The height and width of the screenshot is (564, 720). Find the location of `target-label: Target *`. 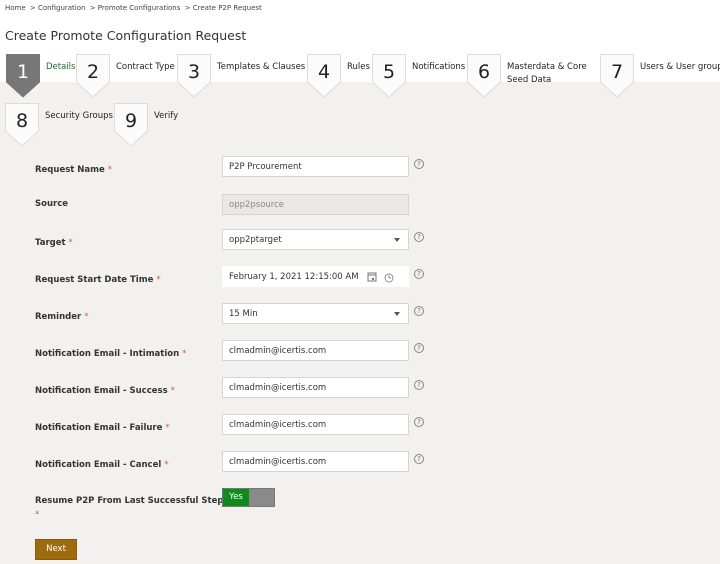

target-label: Target * is located at coordinates (54, 243).